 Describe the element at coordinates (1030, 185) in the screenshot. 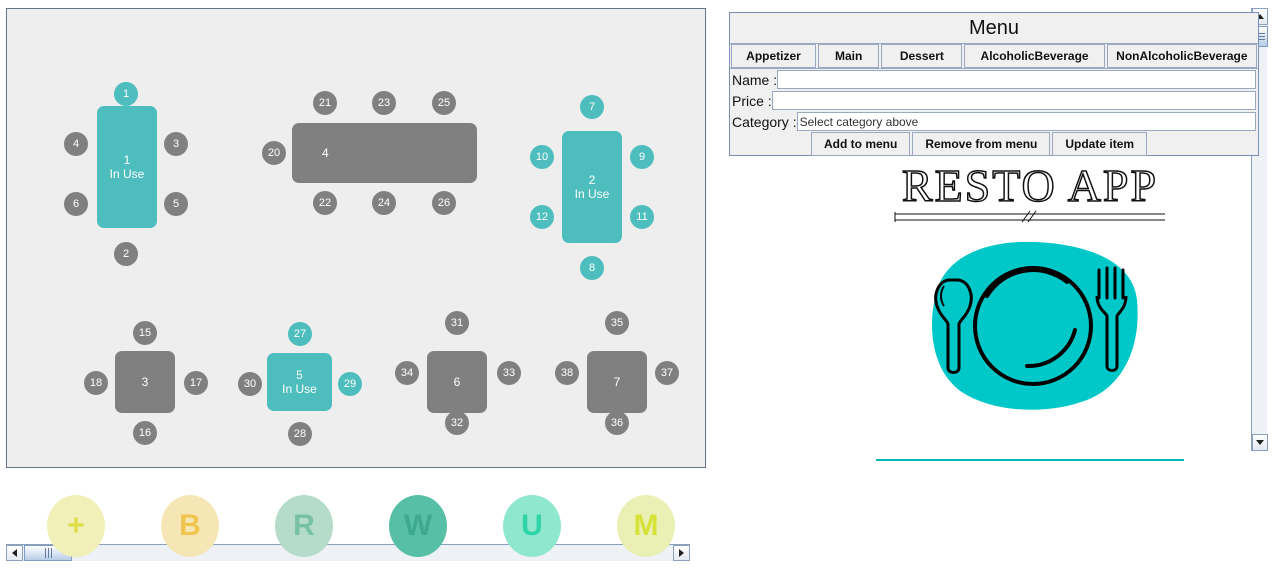

I see `logo-wordmark: RESTO APP` at that location.